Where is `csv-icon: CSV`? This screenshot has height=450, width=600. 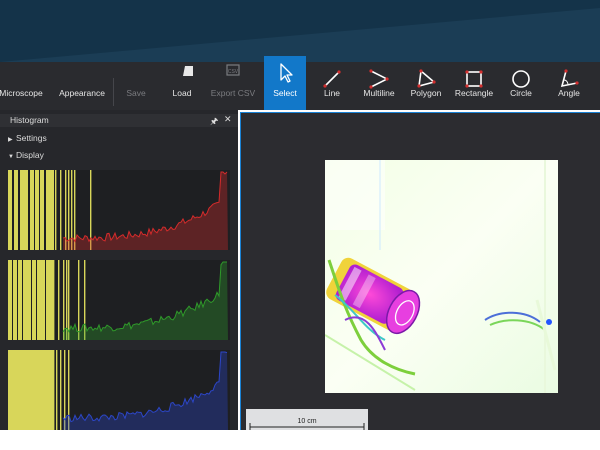 csv-icon: CSV is located at coordinates (233, 70).